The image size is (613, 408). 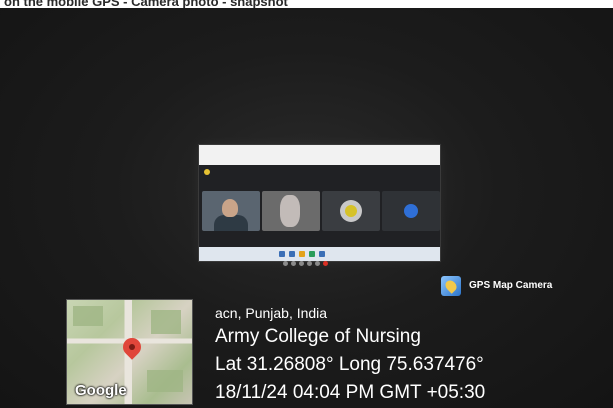 I want to click on start-icon, so click(x=282, y=254).